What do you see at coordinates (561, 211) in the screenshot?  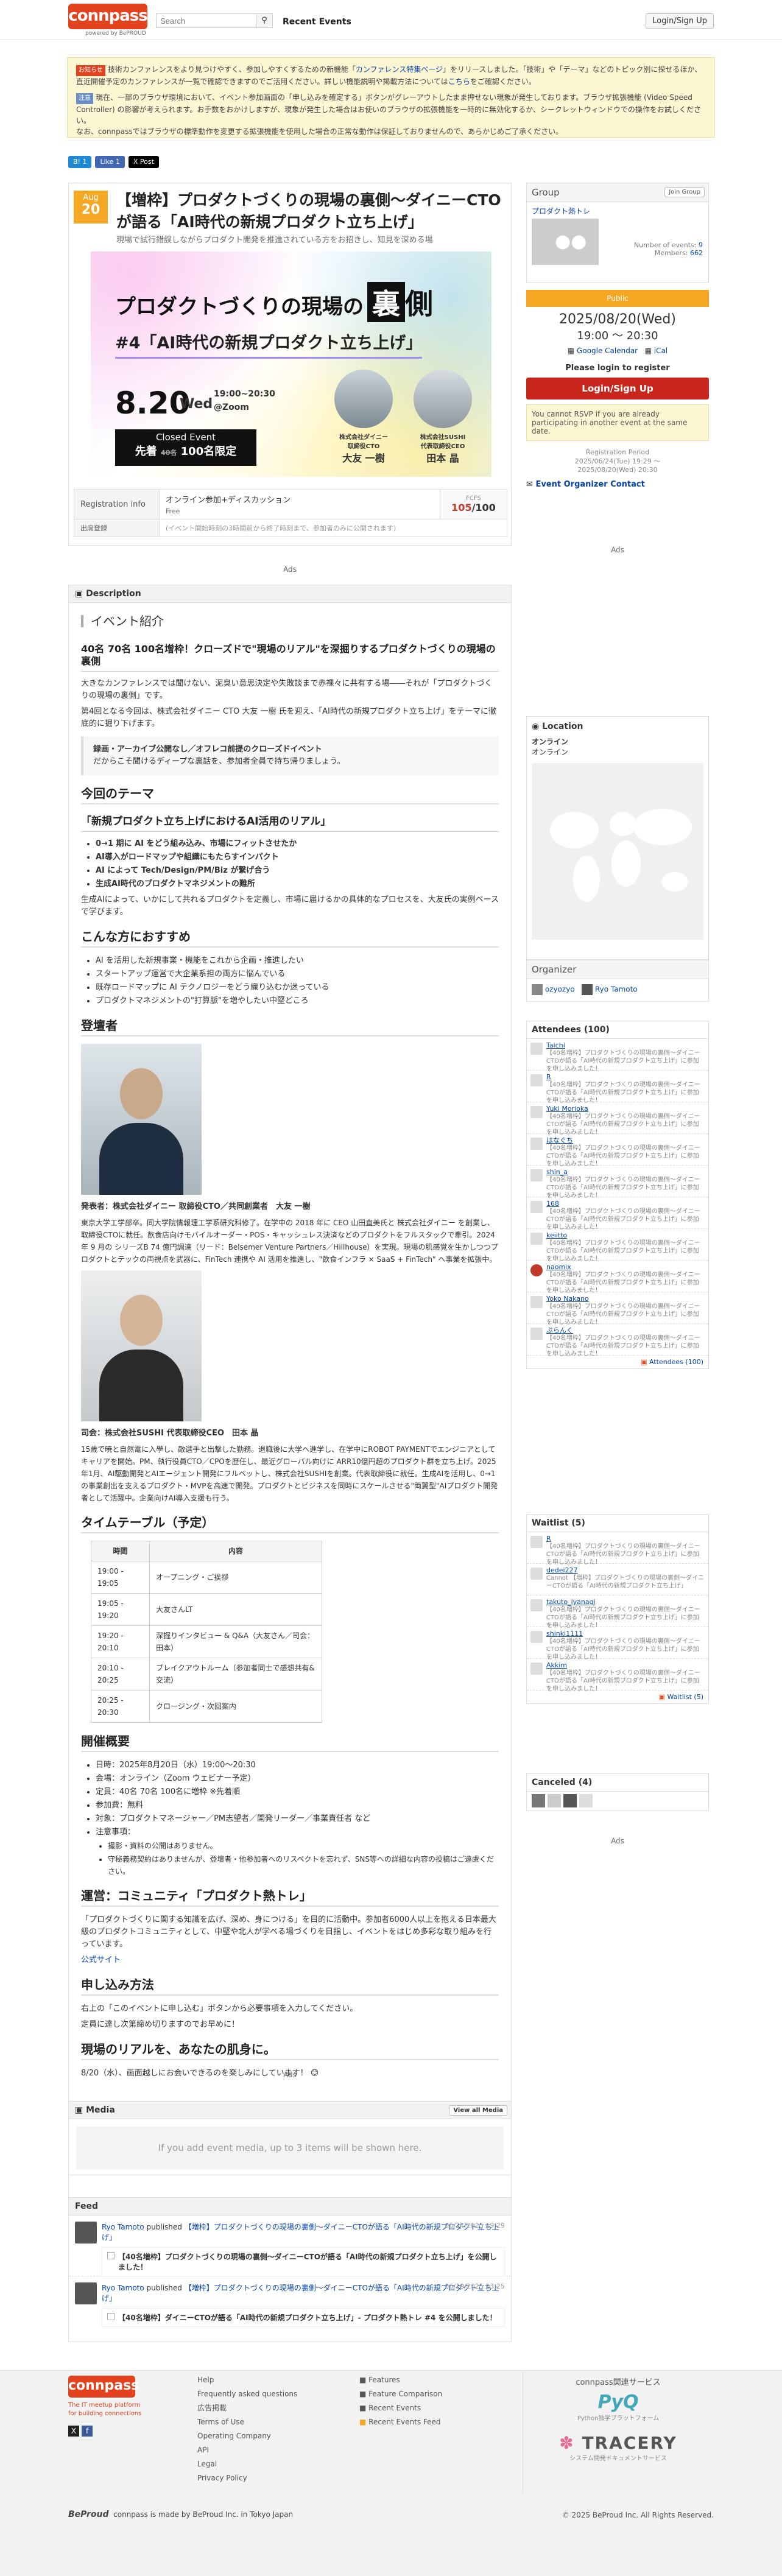 I see `group-name-link: プロダクト熱トレ` at bounding box center [561, 211].